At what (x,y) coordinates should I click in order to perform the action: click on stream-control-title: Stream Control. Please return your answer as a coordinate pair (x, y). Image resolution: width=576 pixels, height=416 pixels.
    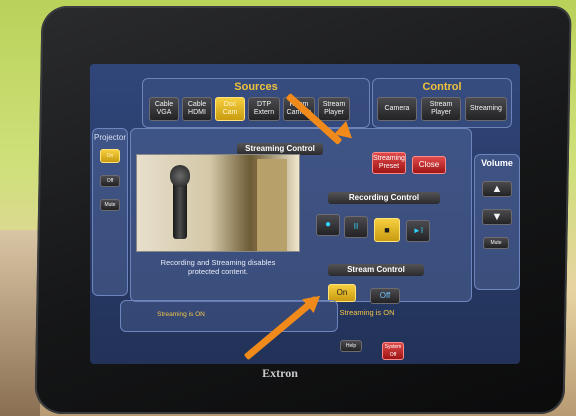
    Looking at the image, I should click on (376, 270).